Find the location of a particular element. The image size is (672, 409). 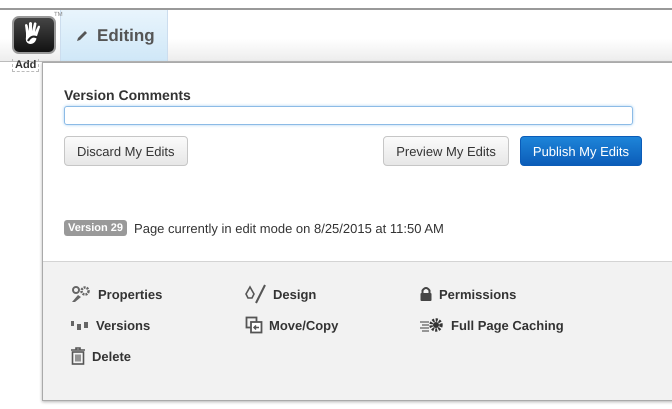

action-link: Full Page Caching is located at coordinates (545, 325).